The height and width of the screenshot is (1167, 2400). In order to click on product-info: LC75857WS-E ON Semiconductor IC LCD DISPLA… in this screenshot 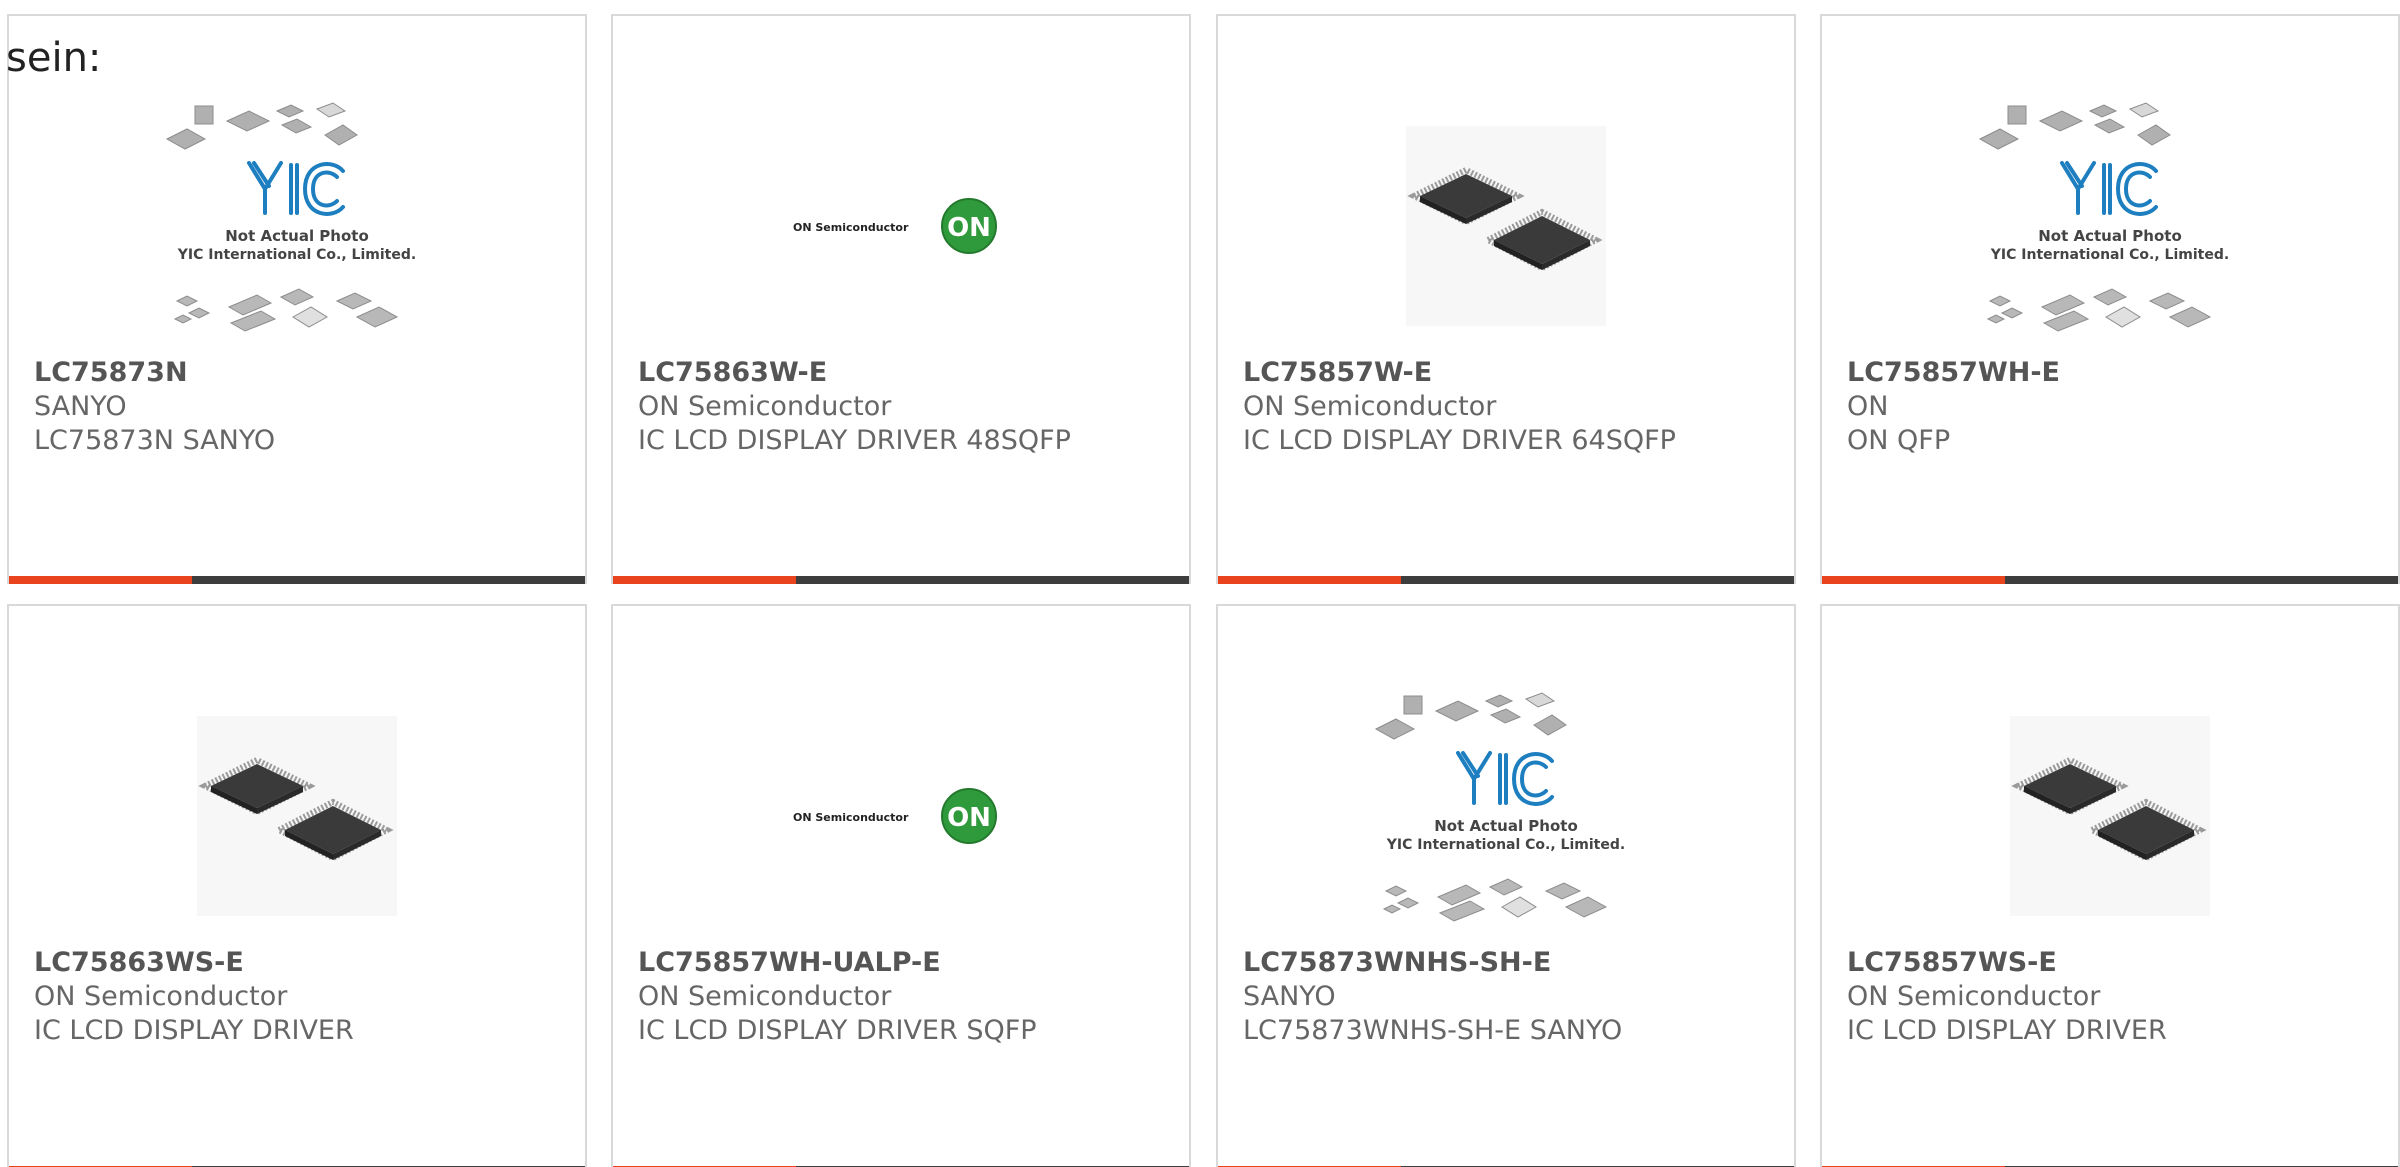, I will do `click(2112, 997)`.